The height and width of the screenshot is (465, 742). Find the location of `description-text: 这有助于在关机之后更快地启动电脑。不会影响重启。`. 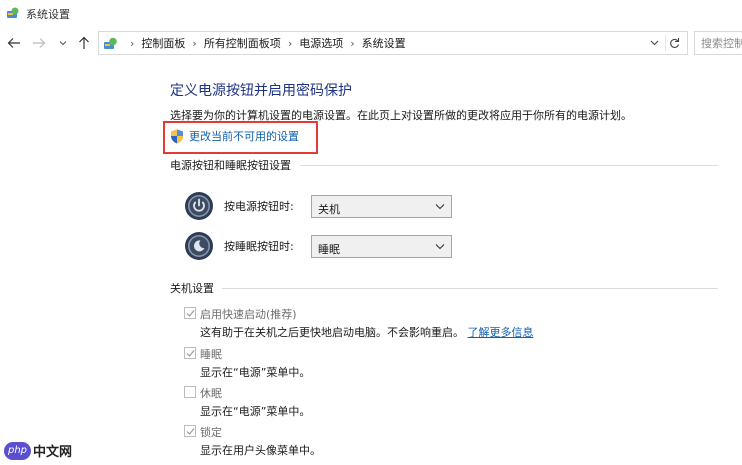

description-text: 这有助于在关机之后更快地启动电脑。不会影响重启。 is located at coordinates (332, 332).